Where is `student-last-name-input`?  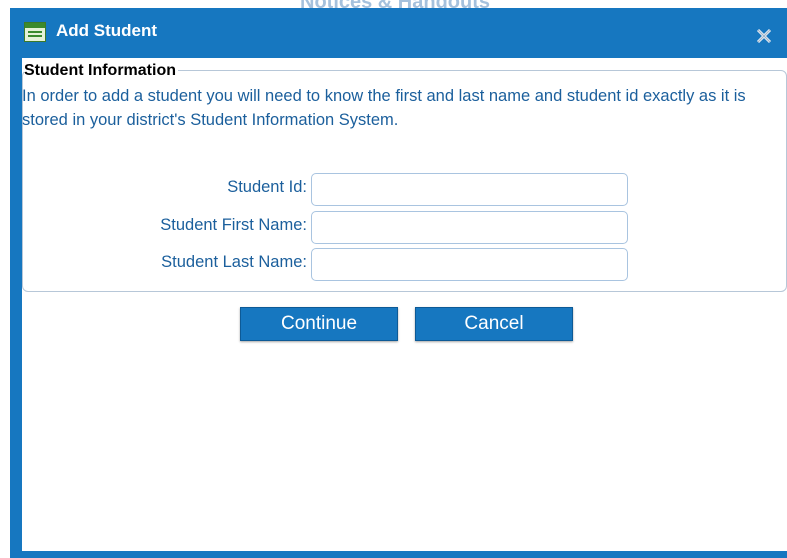 student-last-name-input is located at coordinates (469, 264).